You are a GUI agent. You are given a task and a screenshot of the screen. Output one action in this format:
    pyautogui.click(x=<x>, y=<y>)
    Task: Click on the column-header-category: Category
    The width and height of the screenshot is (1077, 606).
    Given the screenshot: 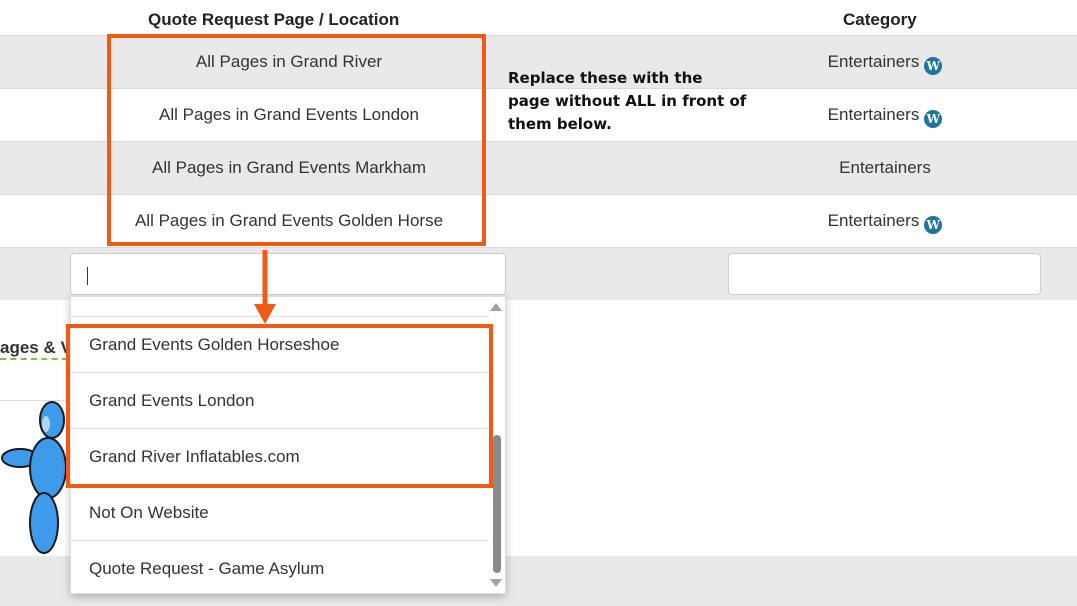 What is the action you would take?
    pyautogui.click(x=880, y=20)
    